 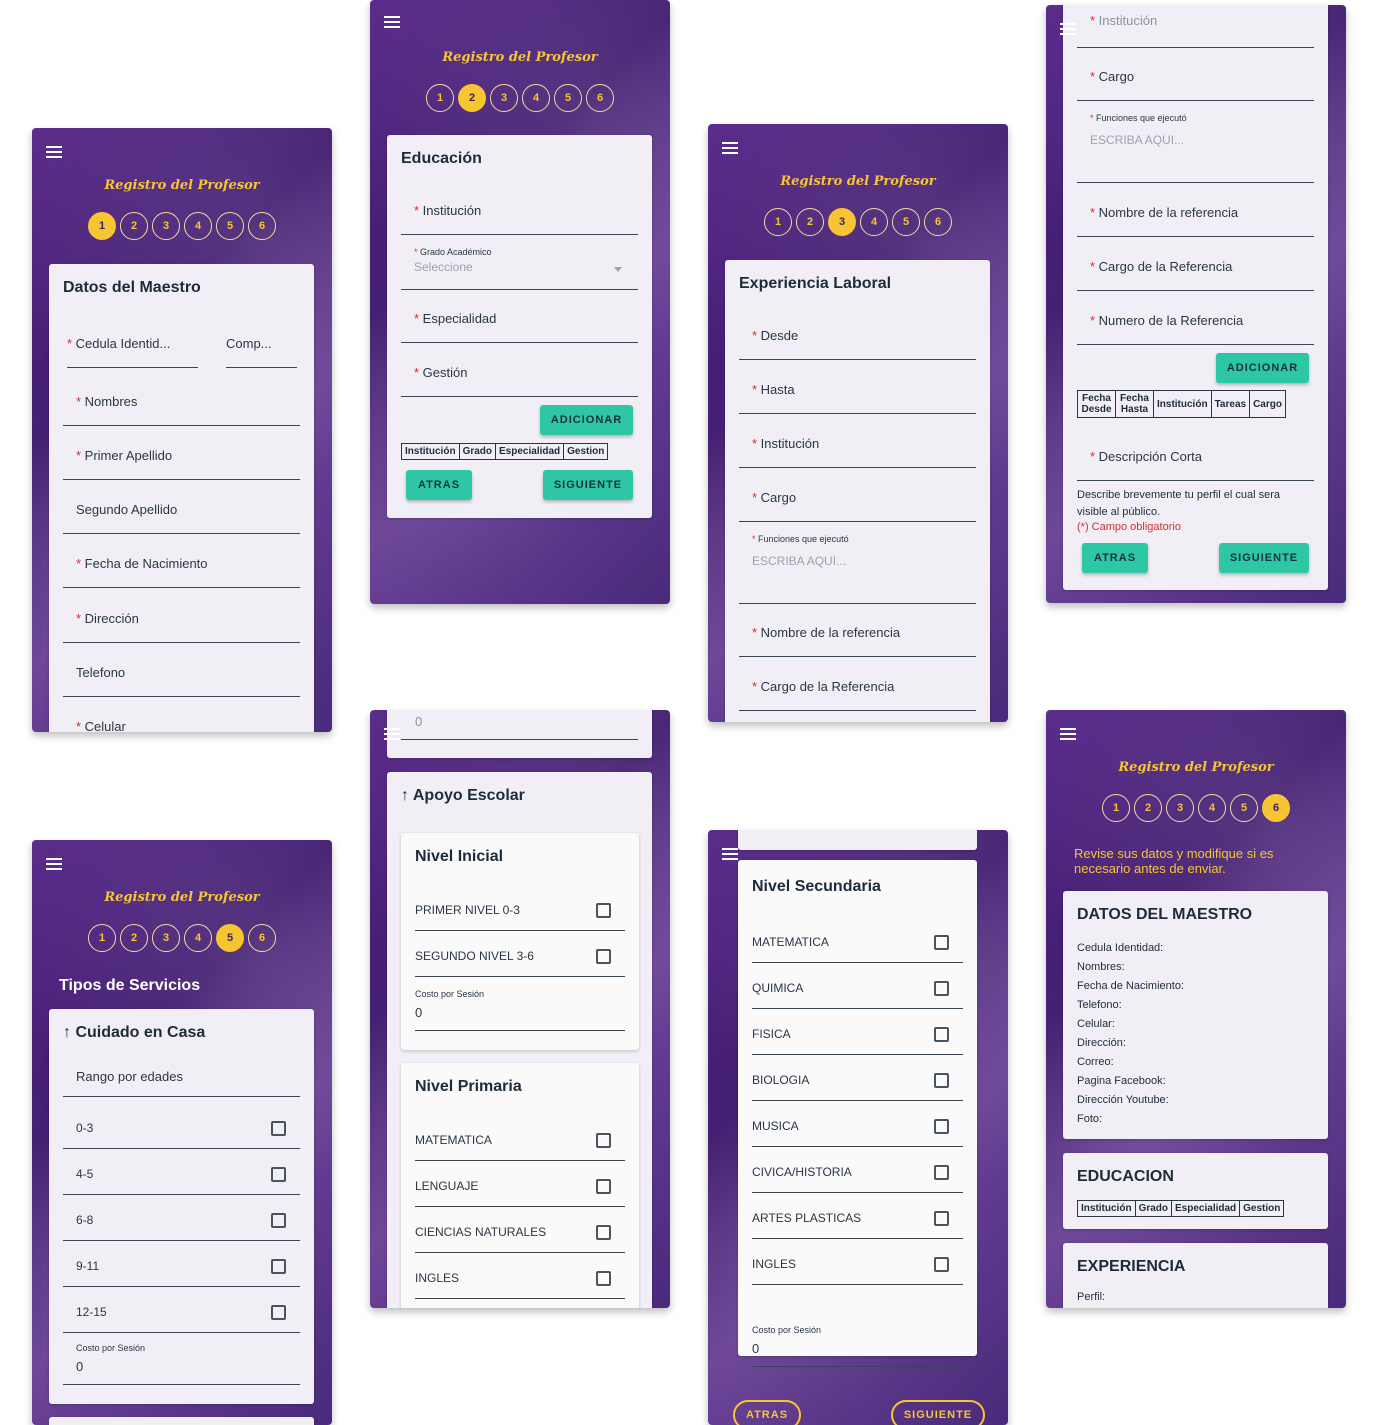 I want to click on segundo-apellido-field: Segundo Apellido, so click(x=181, y=518).